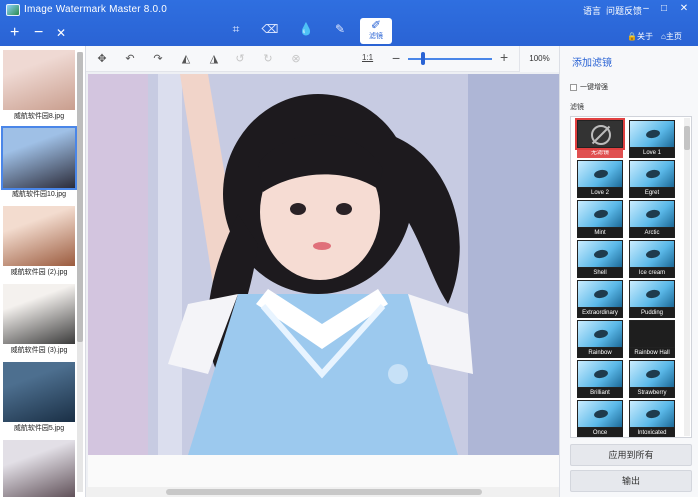  What do you see at coordinates (631, 481) in the screenshot?
I see `export-button: 输出` at bounding box center [631, 481].